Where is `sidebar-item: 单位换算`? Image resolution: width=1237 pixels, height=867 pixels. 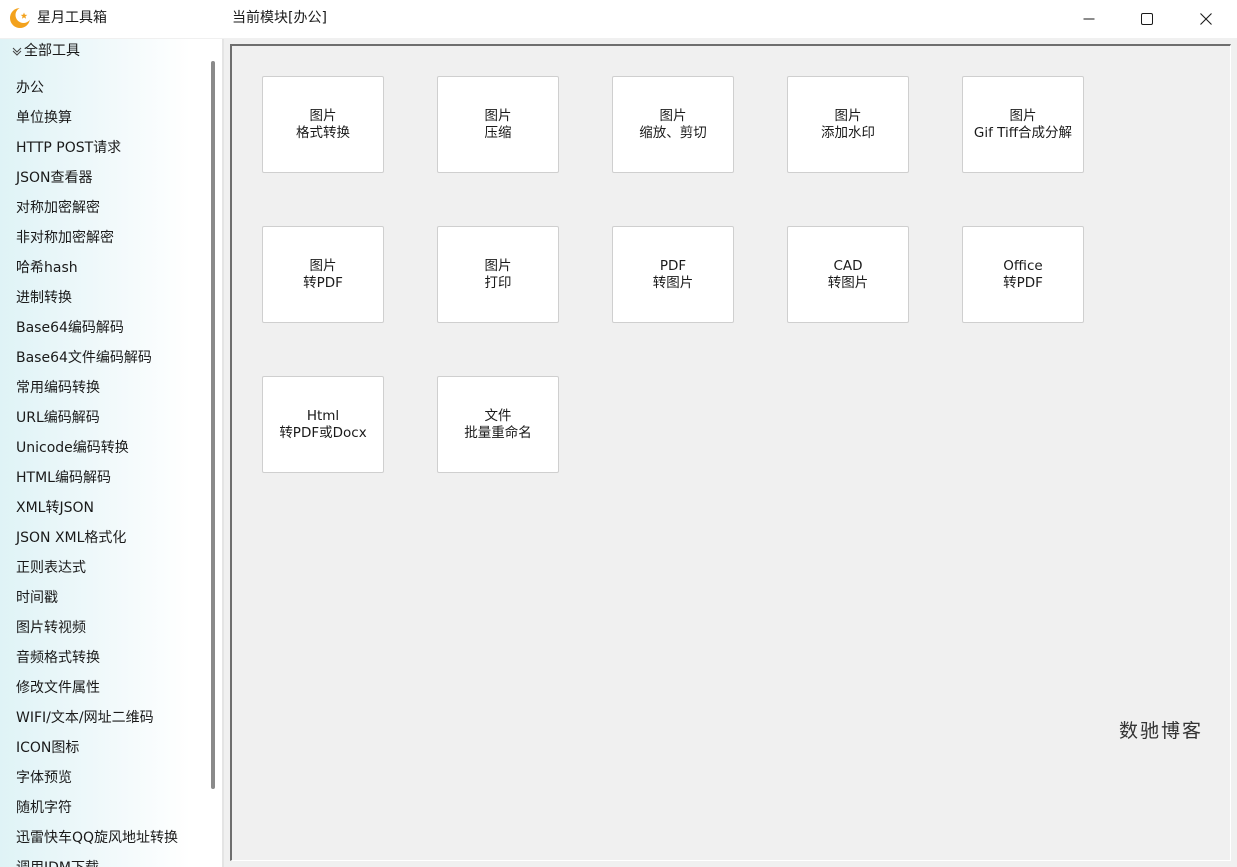 sidebar-item: 单位换算 is located at coordinates (44, 118).